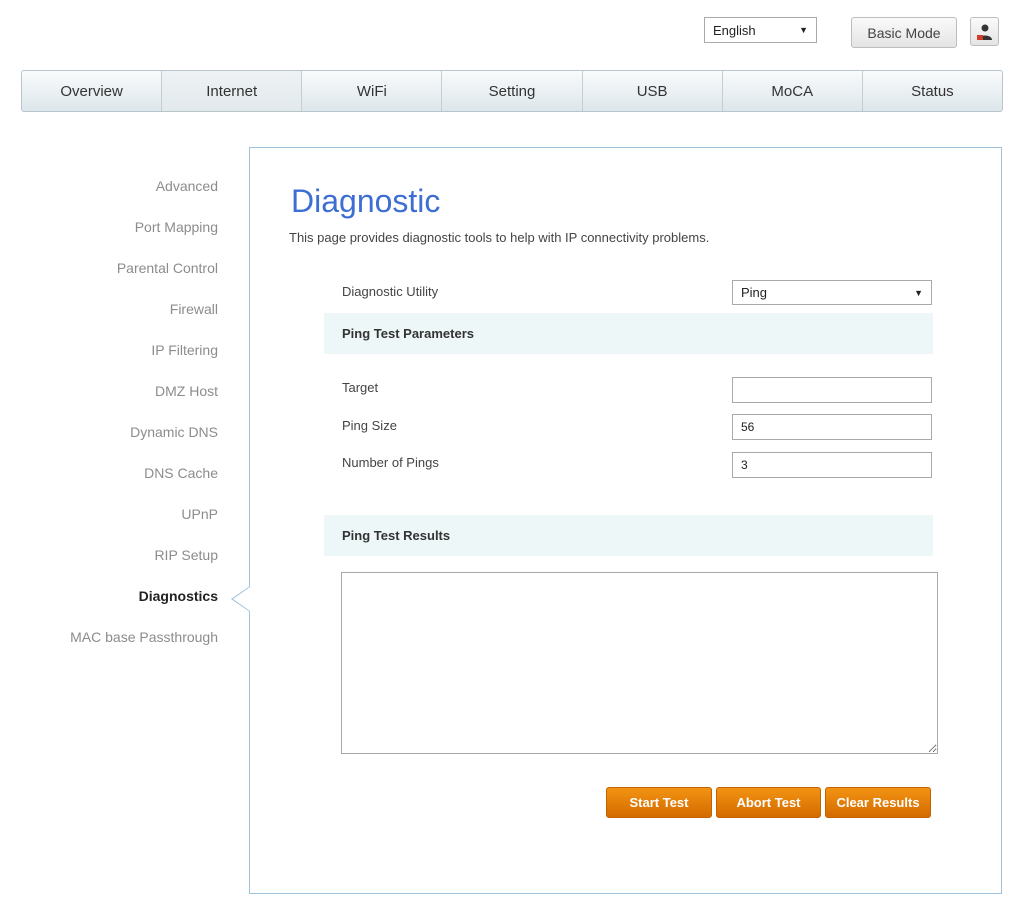 Image resolution: width=1021 pixels, height=911 pixels. What do you see at coordinates (904, 32) in the screenshot?
I see `basic-mode-button: Basic Mode` at bounding box center [904, 32].